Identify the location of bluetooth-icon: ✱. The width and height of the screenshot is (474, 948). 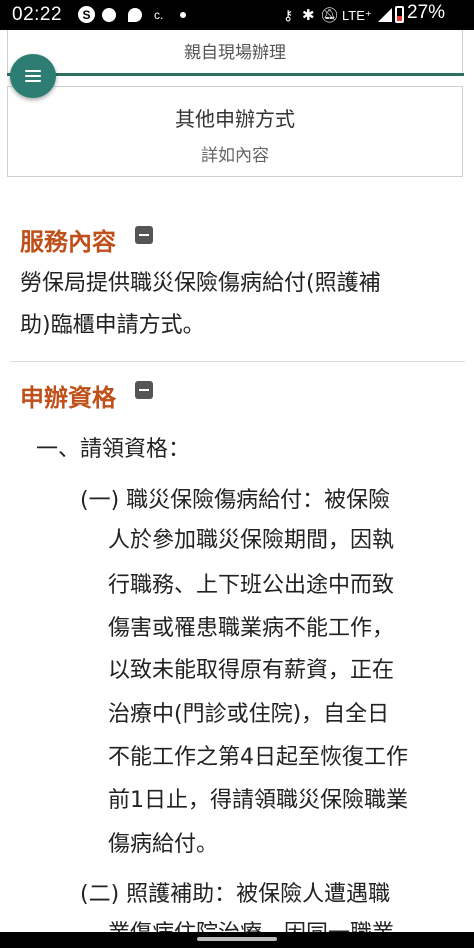
(308, 15).